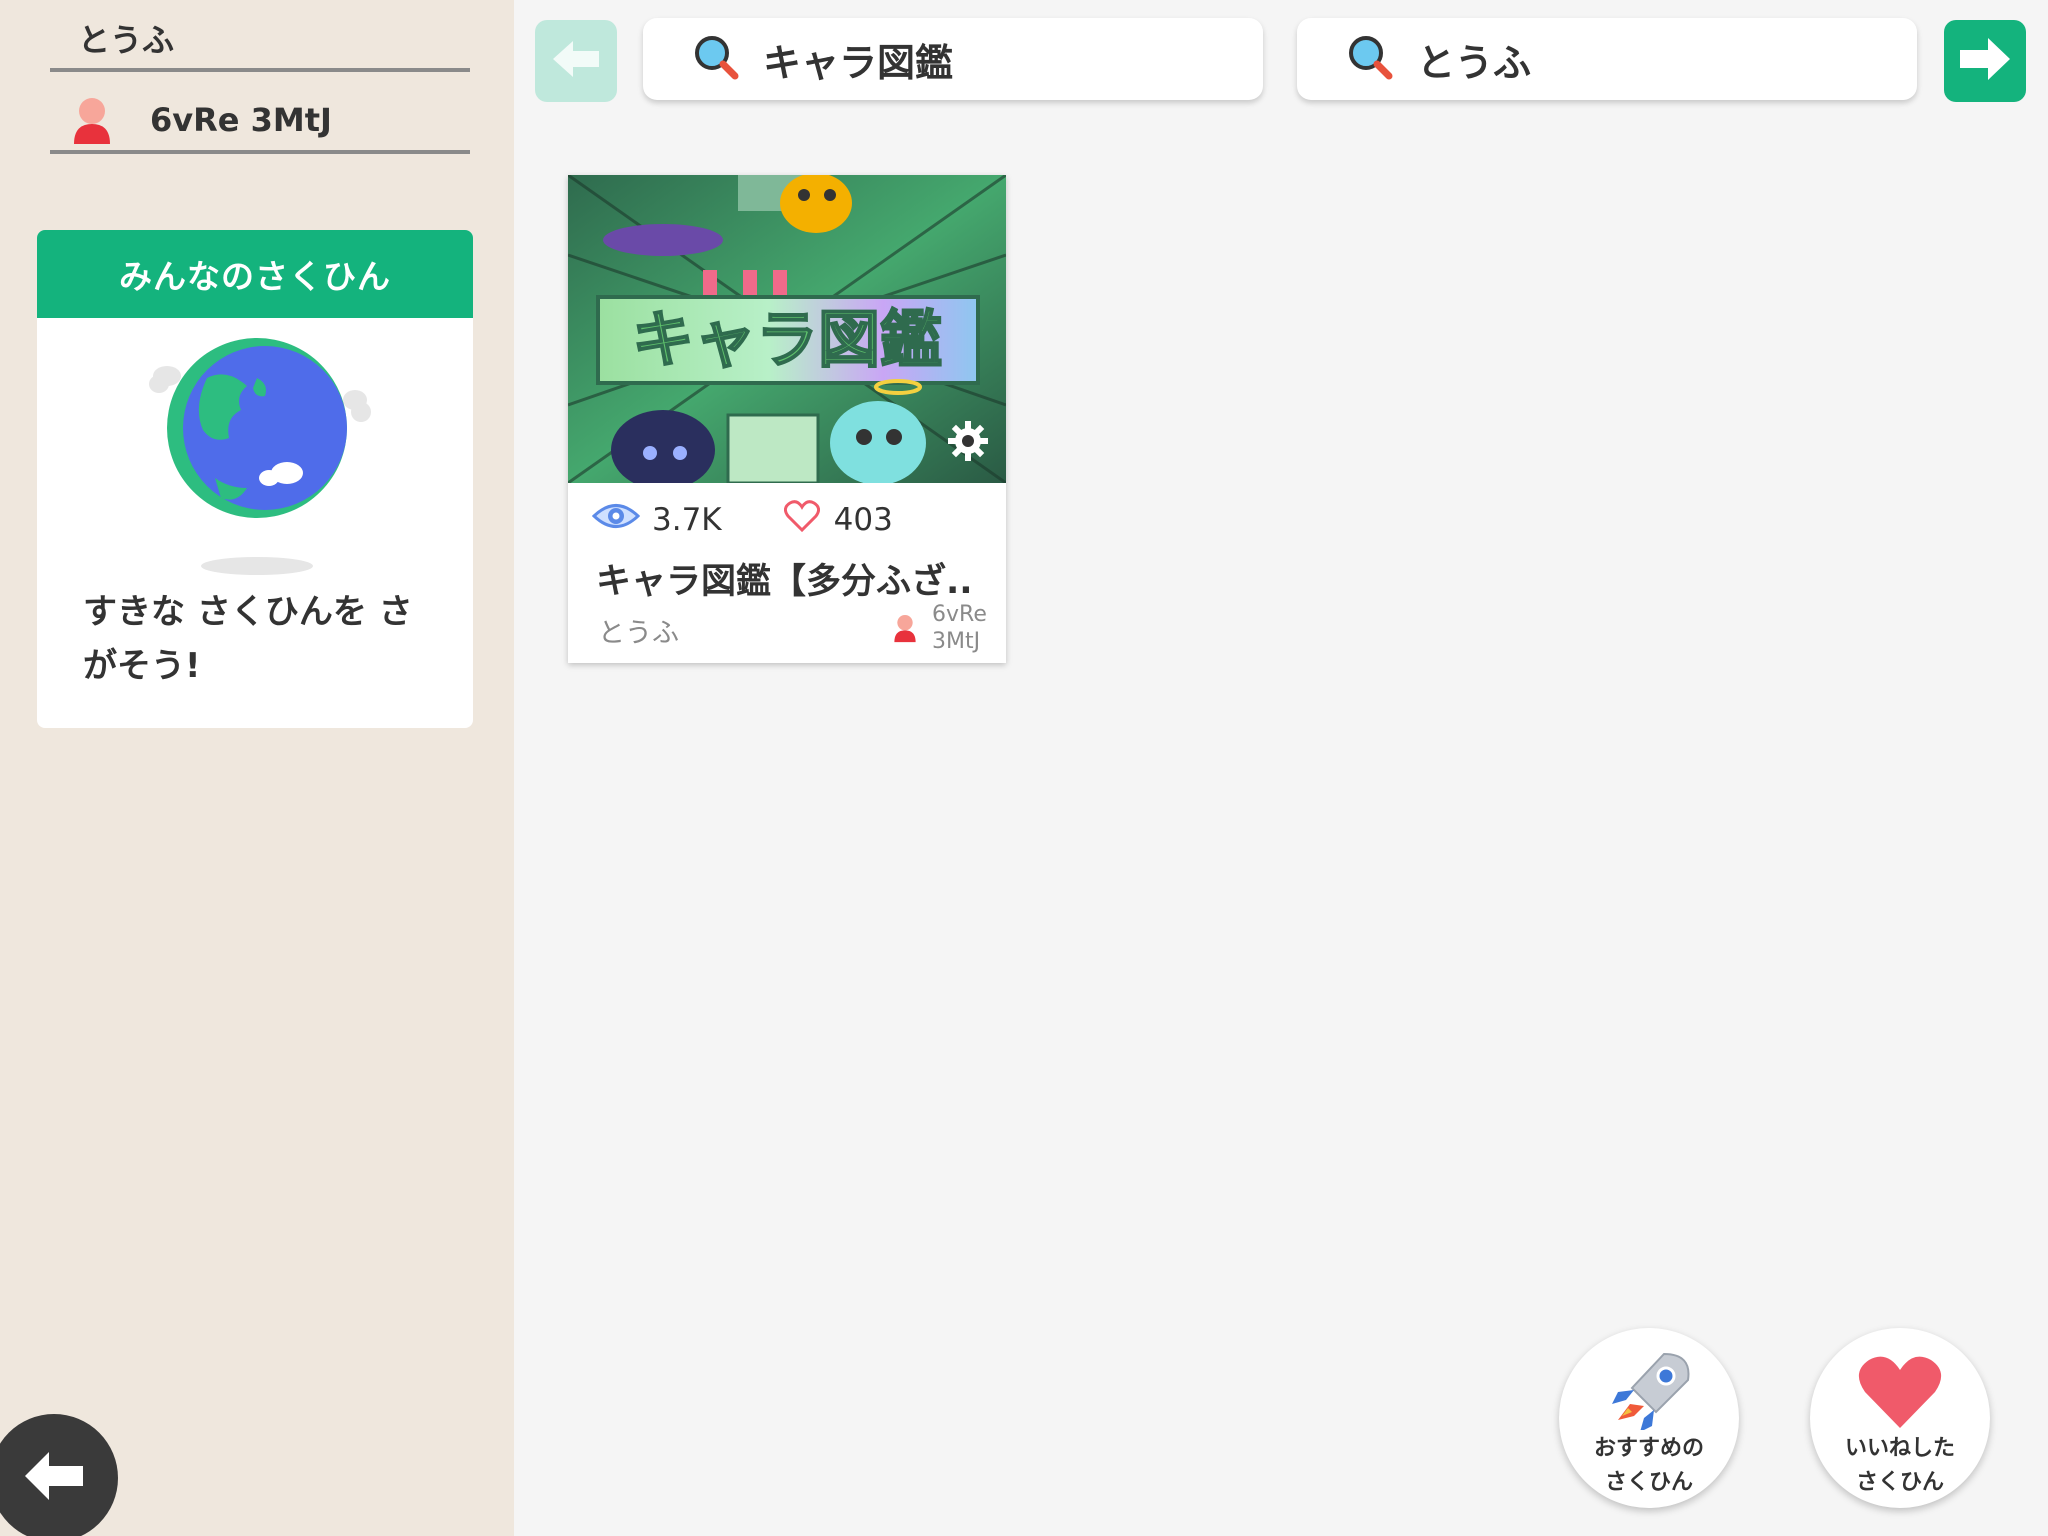 The image size is (2048, 1536). What do you see at coordinates (968, 443) in the screenshot?
I see `gear-icon` at bounding box center [968, 443].